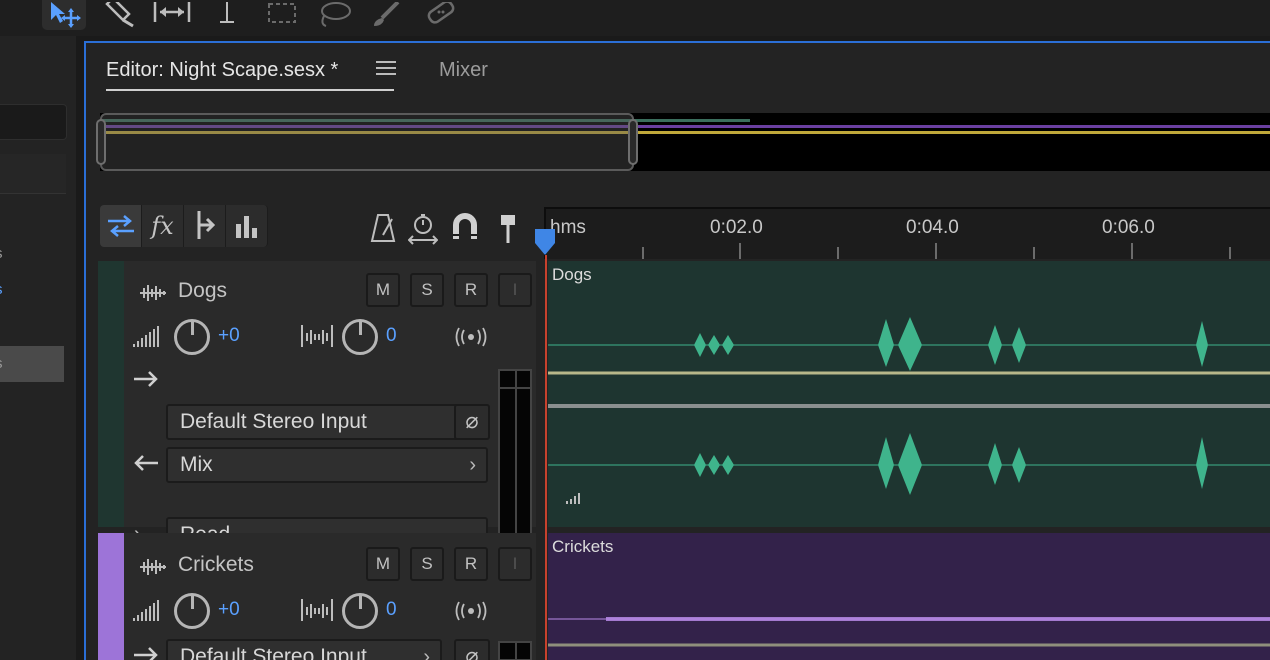 Image resolution: width=1270 pixels, height=660 pixels. What do you see at coordinates (463, 70) in the screenshot?
I see `tab-mixer: Mixer` at bounding box center [463, 70].